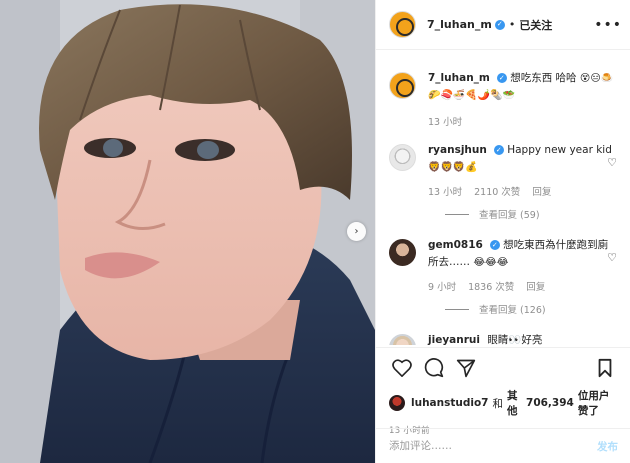  Describe the element at coordinates (434, 368) in the screenshot. I see `comment-icon` at that location.